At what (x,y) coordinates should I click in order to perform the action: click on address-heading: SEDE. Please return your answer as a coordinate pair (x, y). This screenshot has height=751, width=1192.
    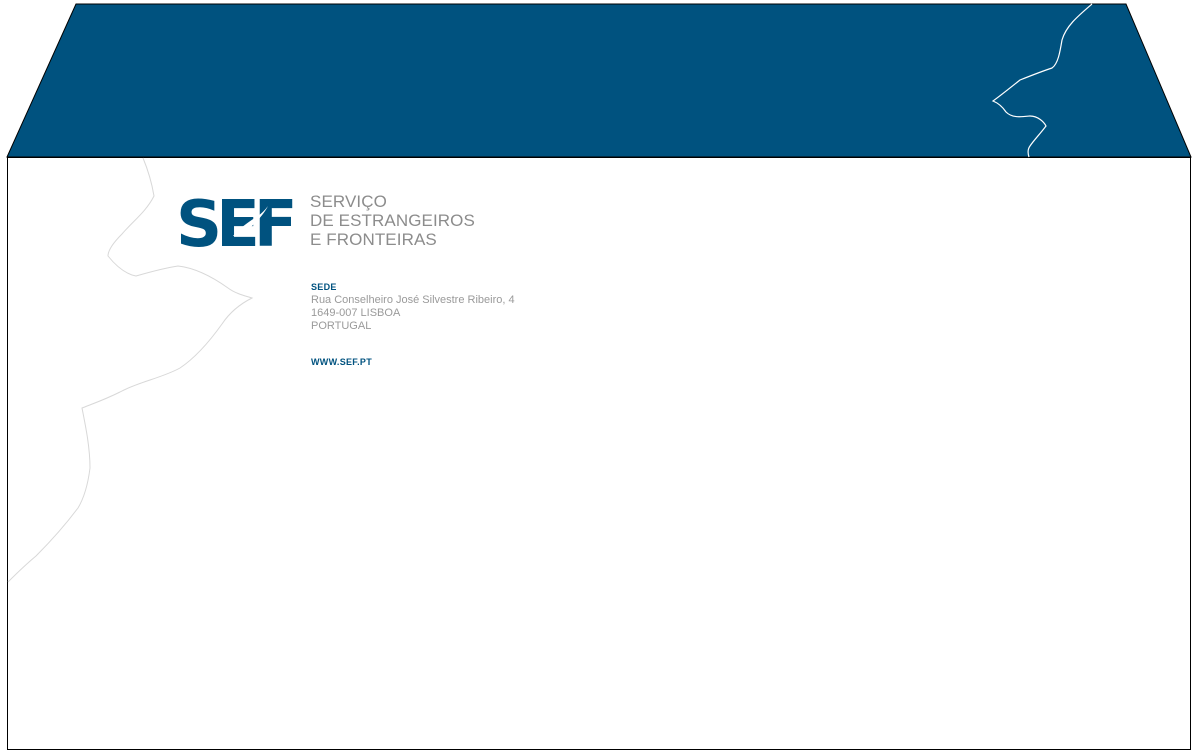
    Looking at the image, I should click on (324, 287).